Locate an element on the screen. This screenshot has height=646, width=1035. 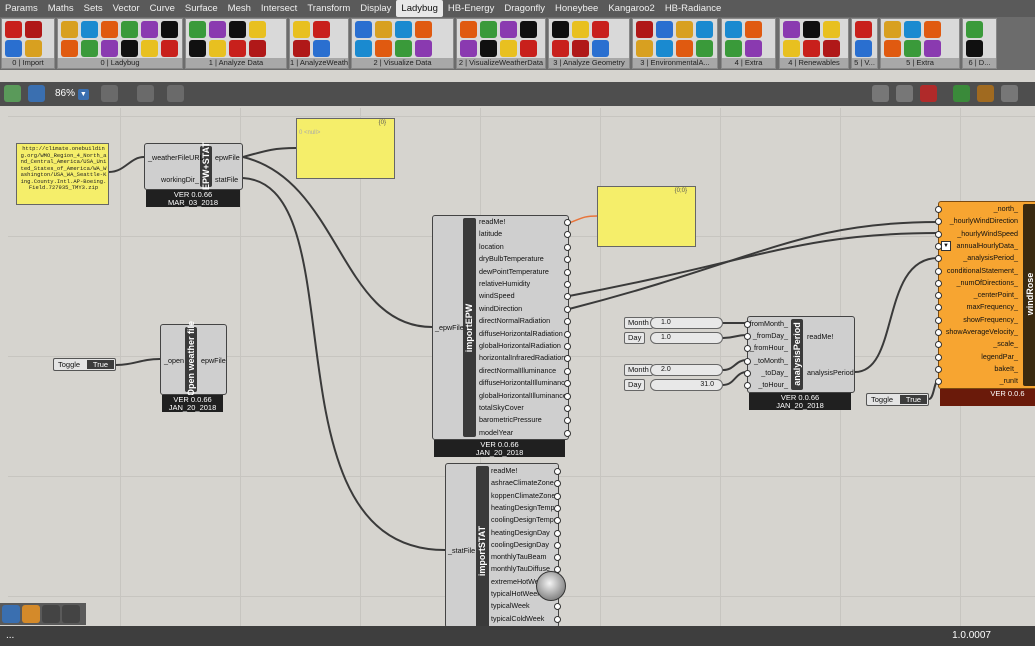
output-readme-ap: readMe! is located at coordinates (820, 337).